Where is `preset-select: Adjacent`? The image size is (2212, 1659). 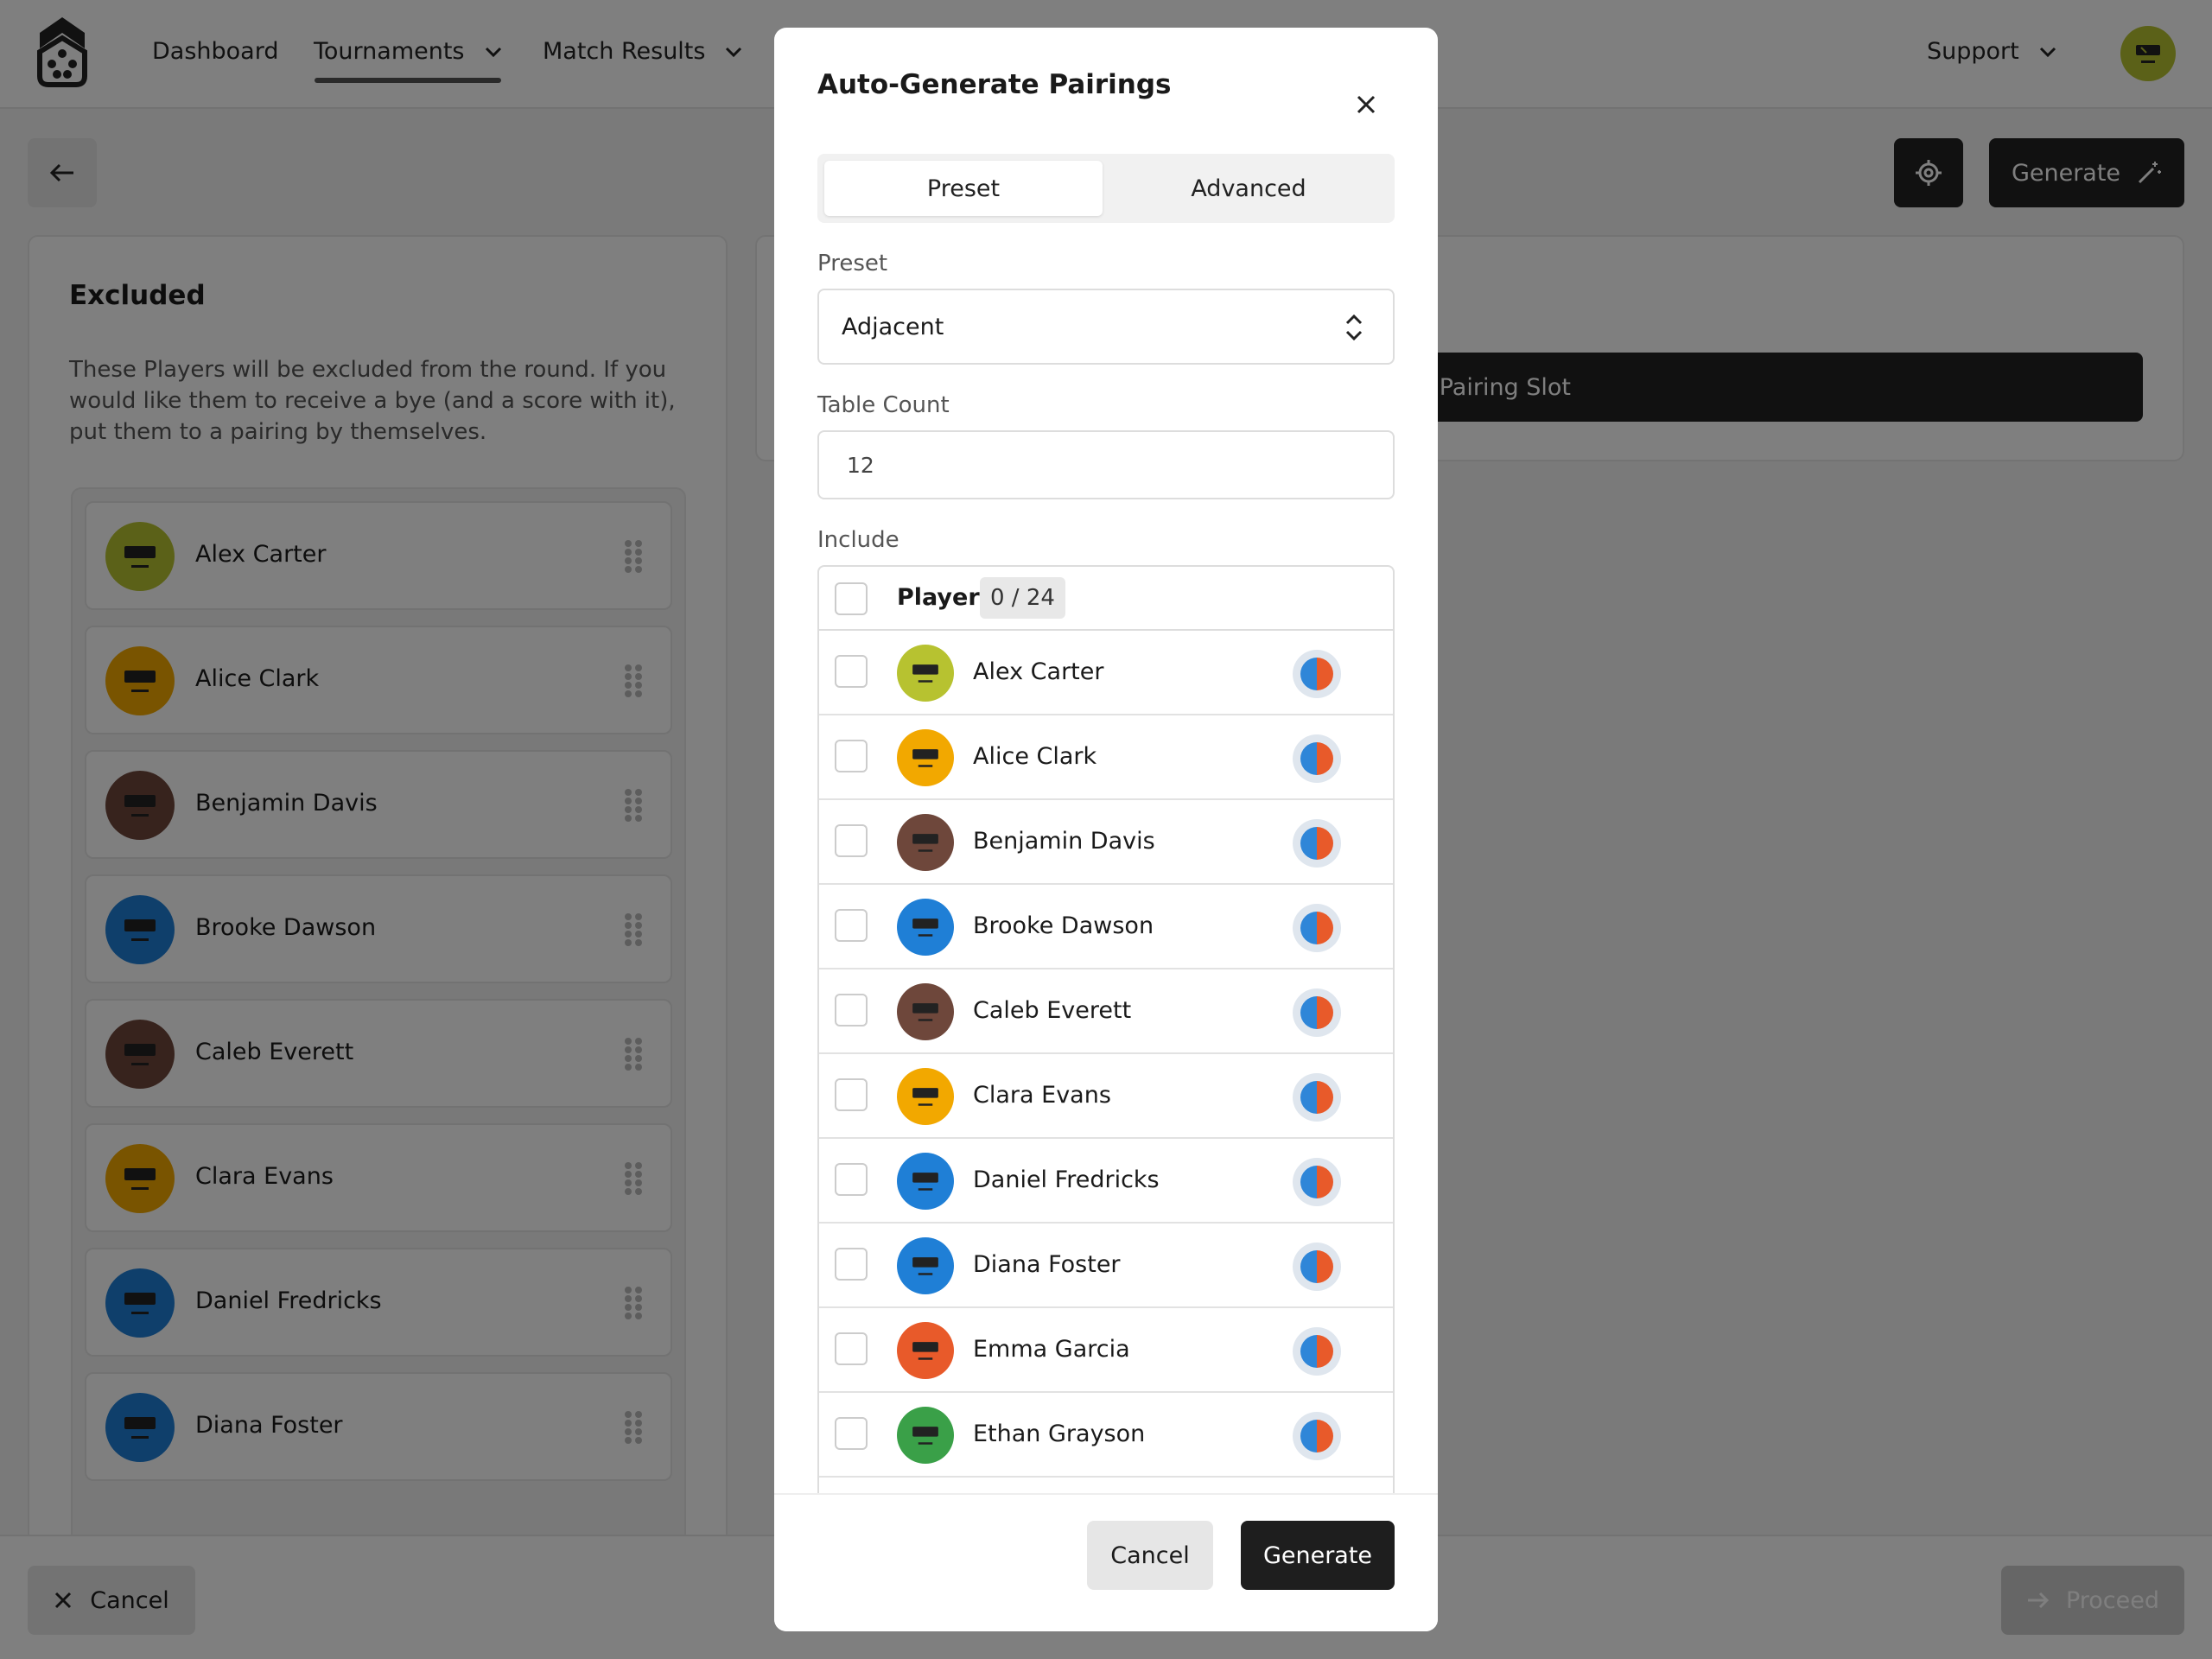
preset-select: Adjacent is located at coordinates (1106, 327).